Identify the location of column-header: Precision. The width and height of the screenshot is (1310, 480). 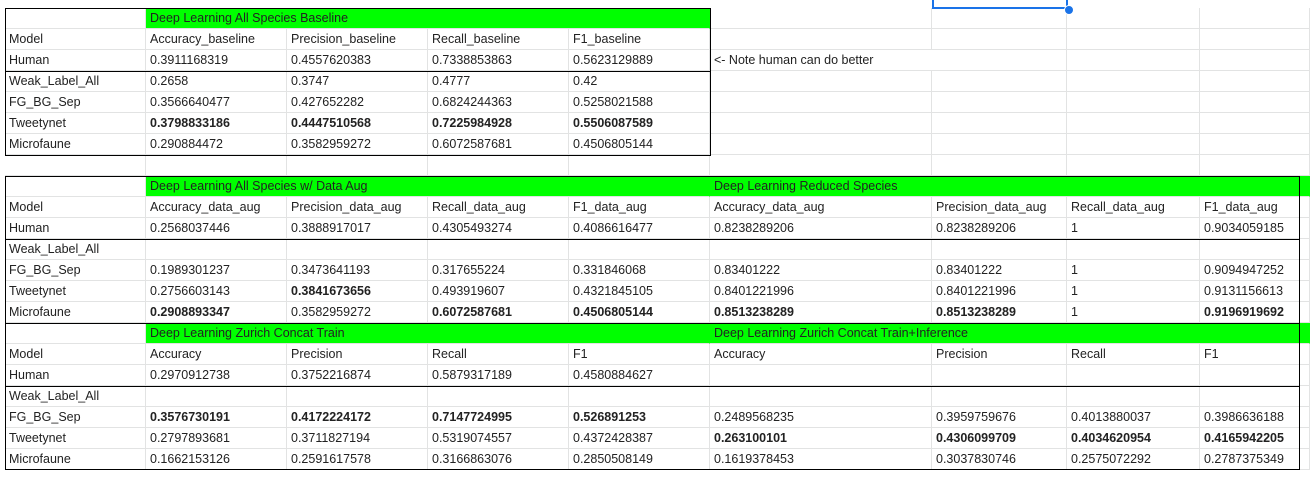
(999, 354).